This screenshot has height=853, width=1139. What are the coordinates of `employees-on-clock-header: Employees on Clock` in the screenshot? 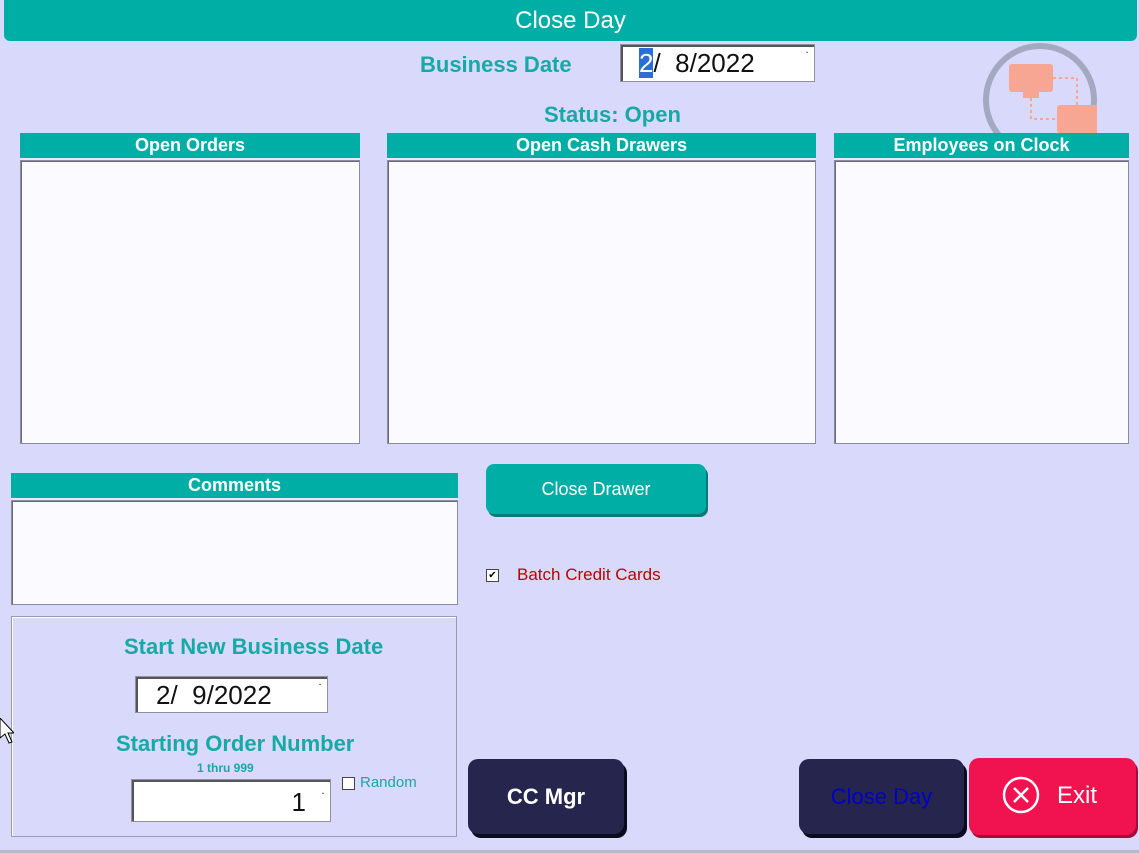 It's located at (981, 146).